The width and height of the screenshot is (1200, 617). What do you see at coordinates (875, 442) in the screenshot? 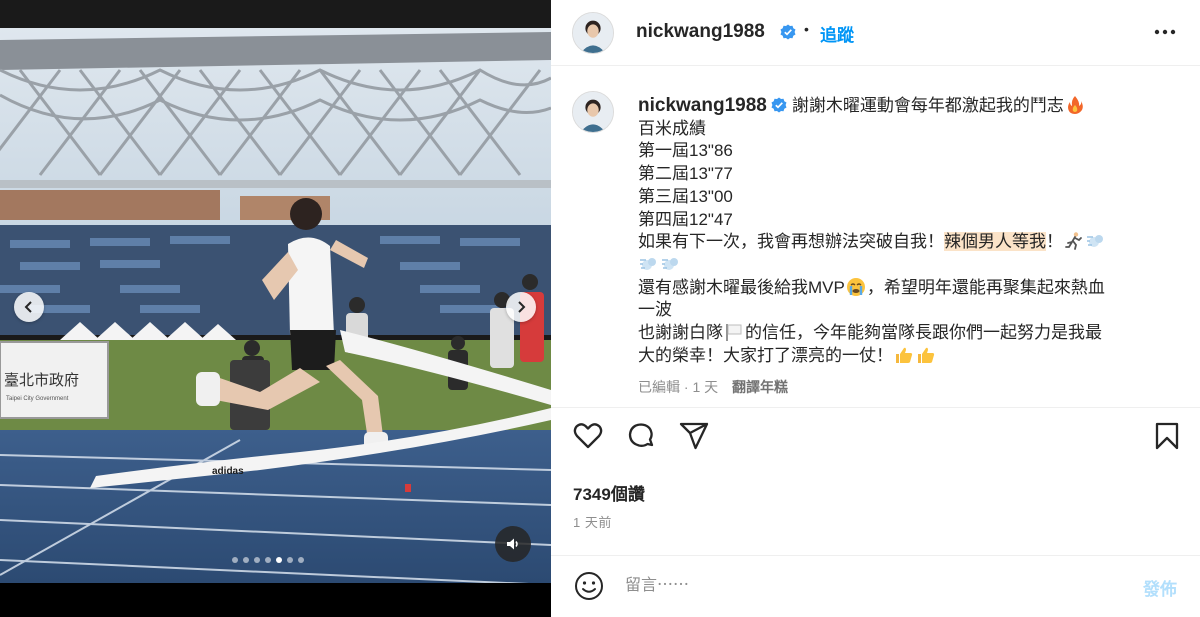
I see `action-bar` at bounding box center [875, 442].